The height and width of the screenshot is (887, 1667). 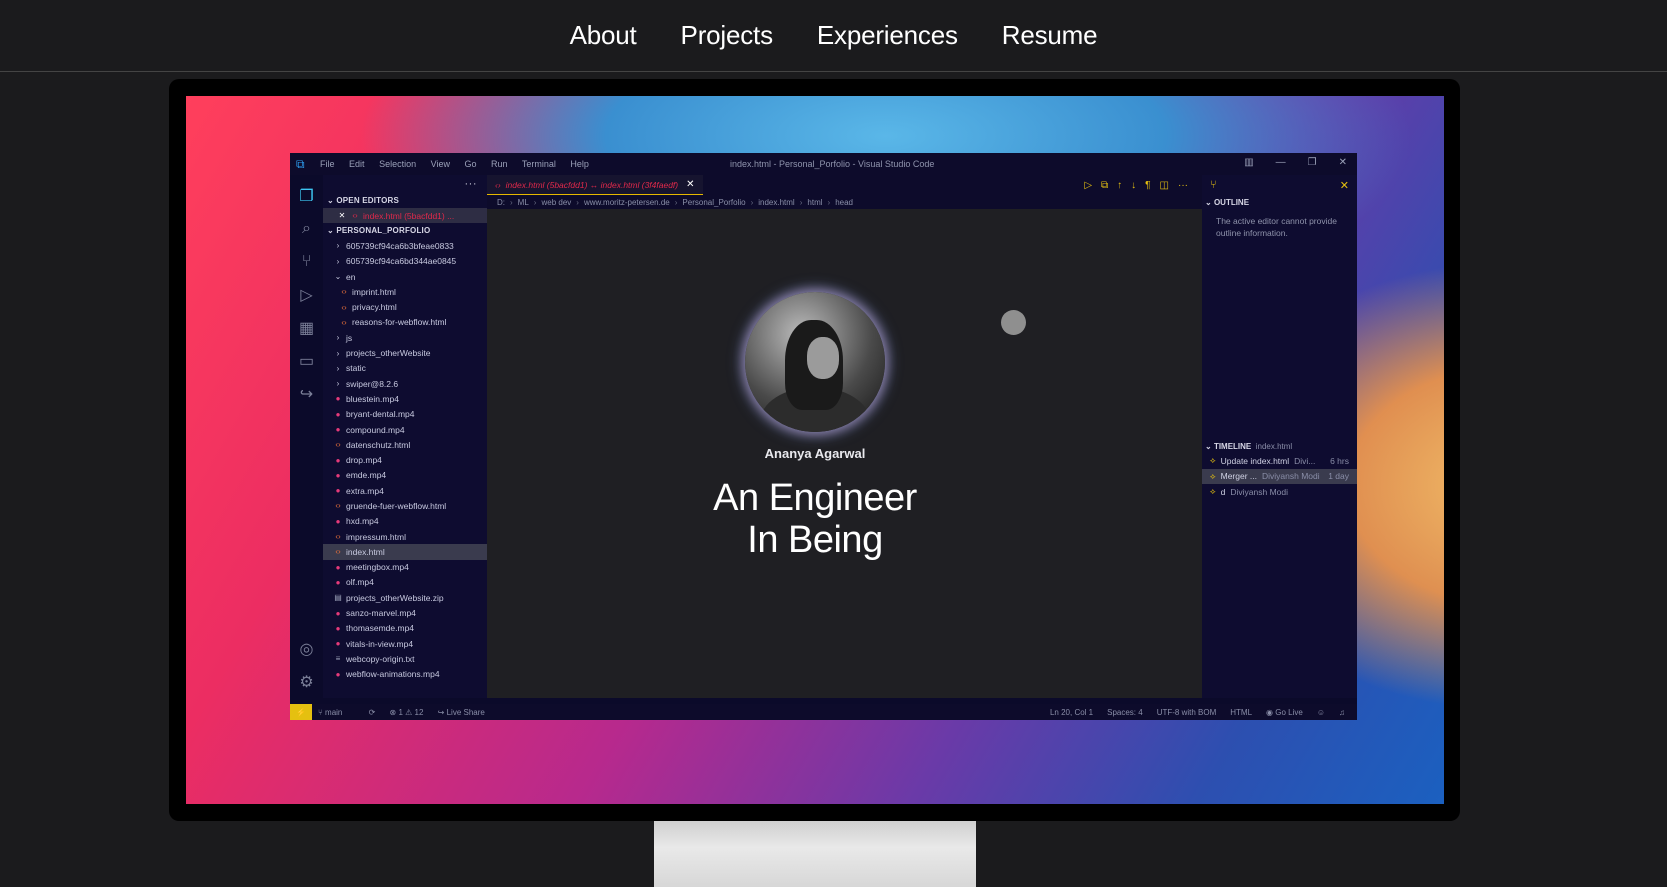 I want to click on file-tree-item: ● hxd.mp4, so click(x=405, y=521).